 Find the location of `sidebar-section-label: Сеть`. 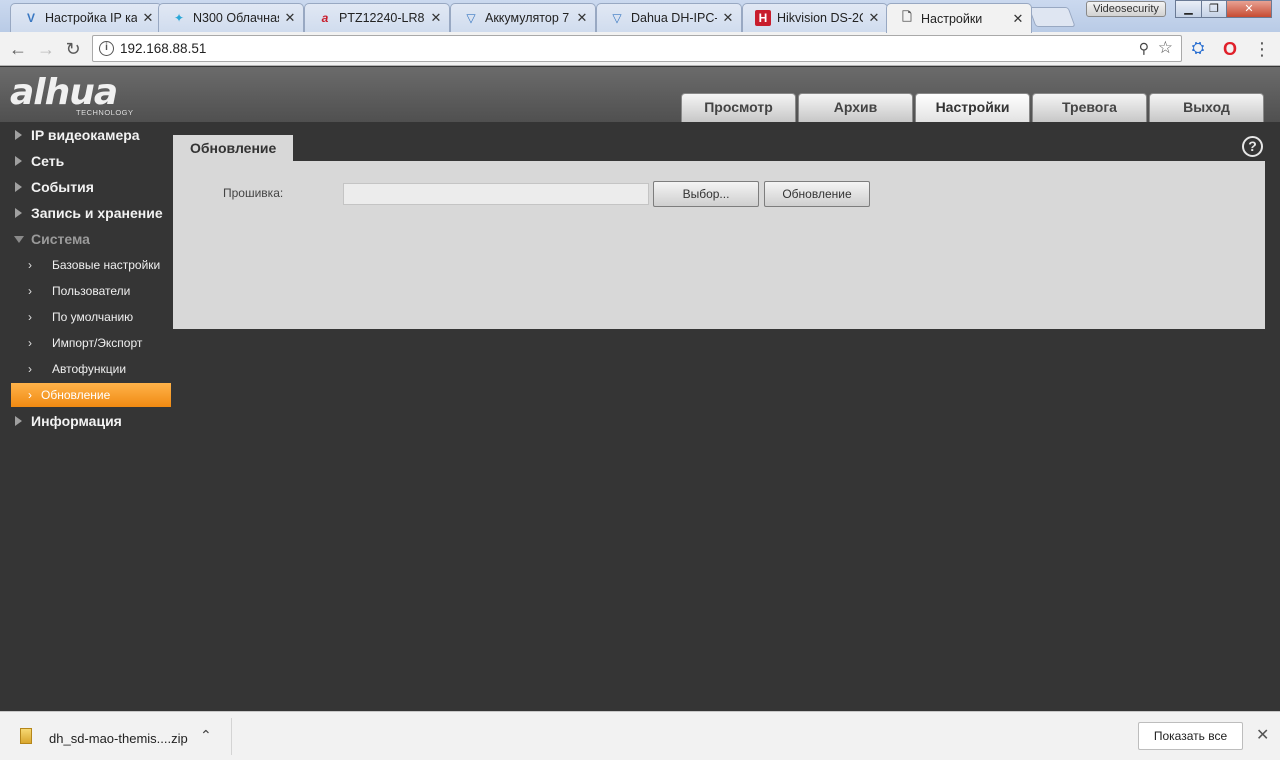

sidebar-section-label: Сеть is located at coordinates (48, 161).